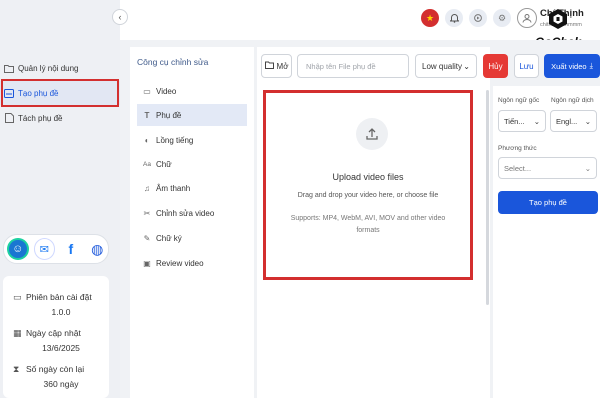 This screenshot has height=398, width=600. Describe the element at coordinates (192, 140) in the screenshot. I see `tool-item-dubbing: ◐ Lồng tiếng` at that location.